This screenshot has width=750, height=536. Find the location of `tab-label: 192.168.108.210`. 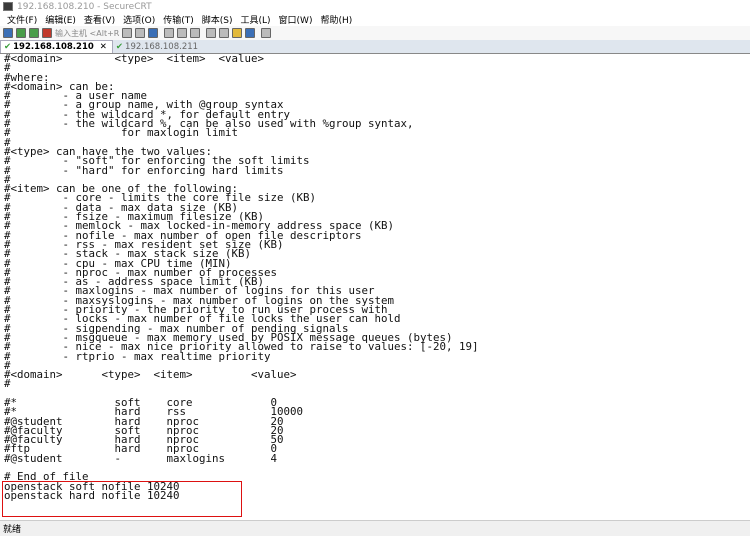

tab-label: 192.168.108.210 is located at coordinates (53, 47).